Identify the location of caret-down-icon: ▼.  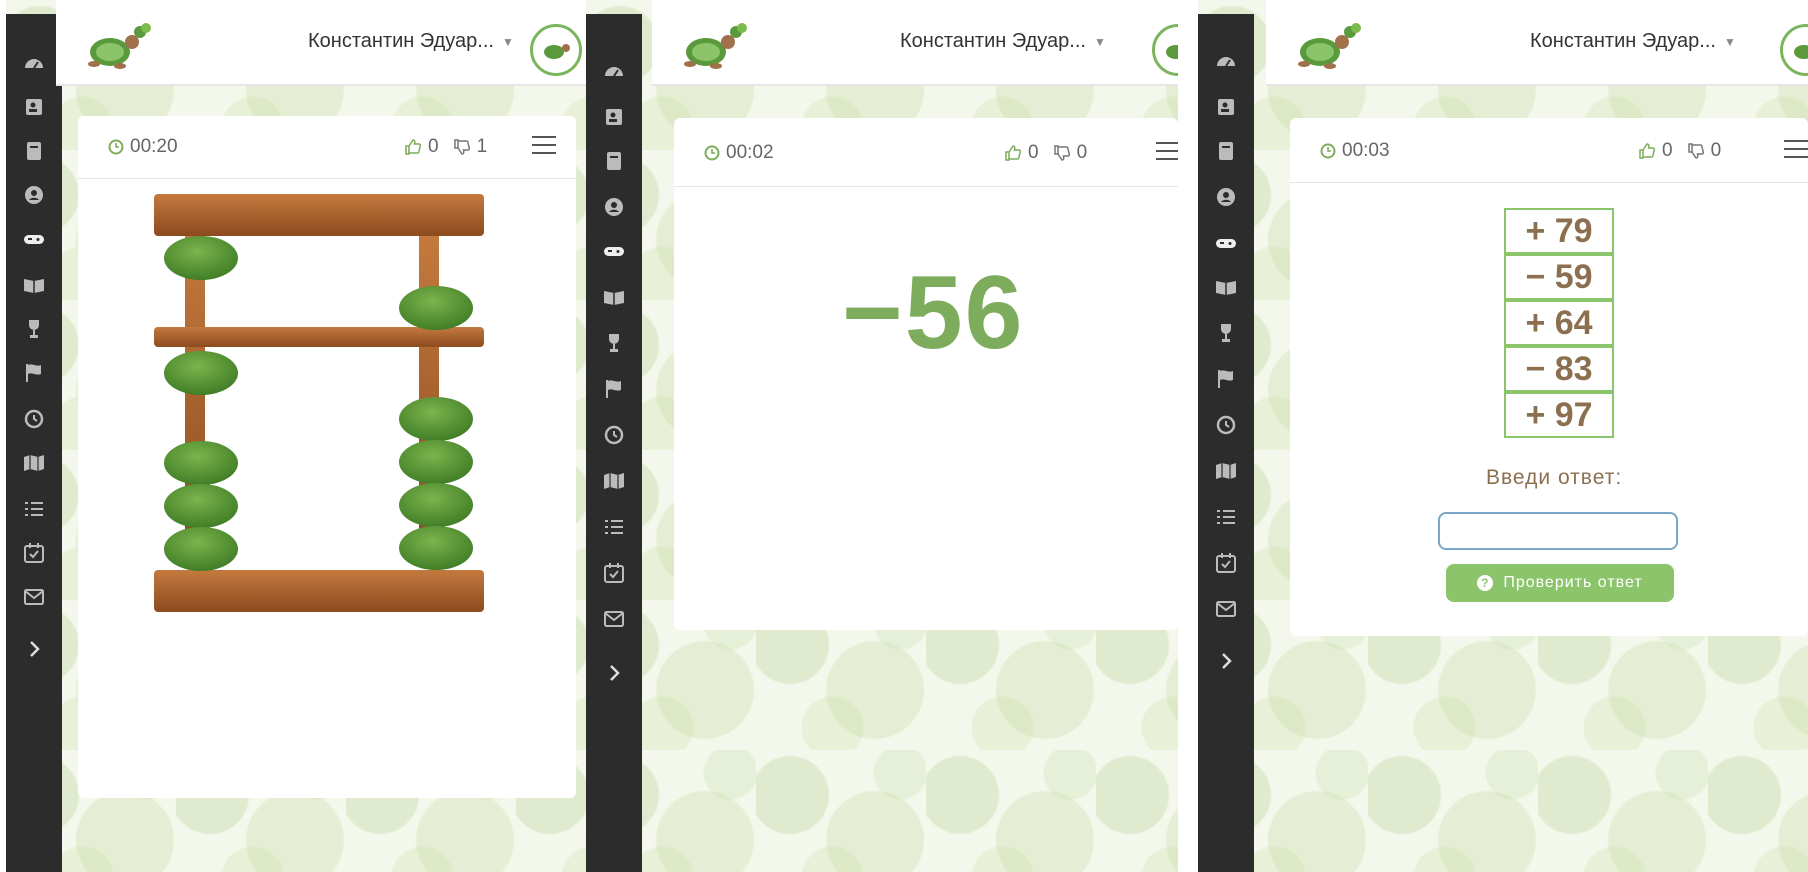
(507, 41).